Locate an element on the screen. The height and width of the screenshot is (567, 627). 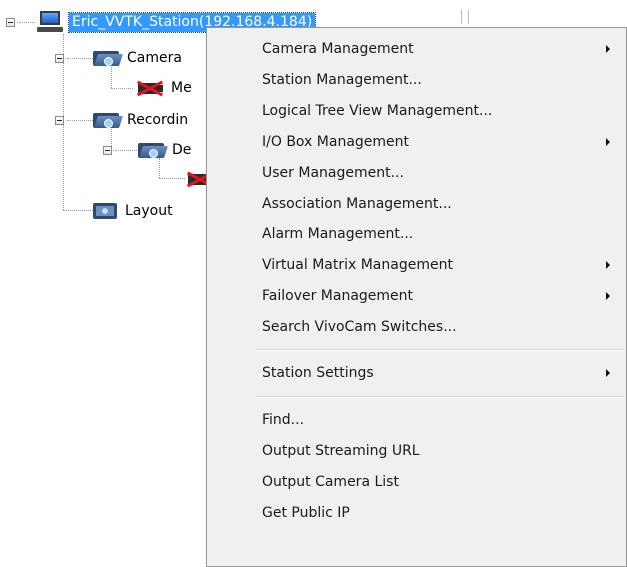
disconnected-camera-icon is located at coordinates (150, 88).